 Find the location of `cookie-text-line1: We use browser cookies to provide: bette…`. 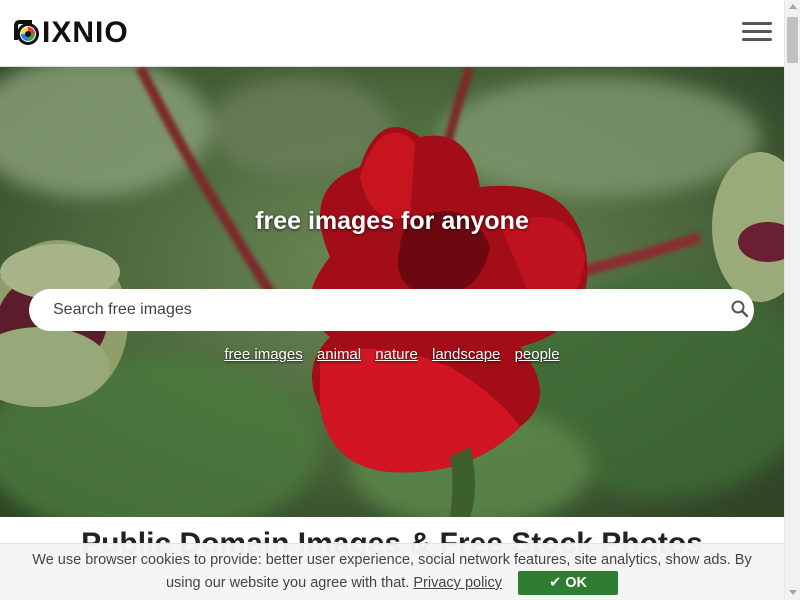

cookie-text-line1: We use browser cookies to provide: bette… is located at coordinates (392, 560).